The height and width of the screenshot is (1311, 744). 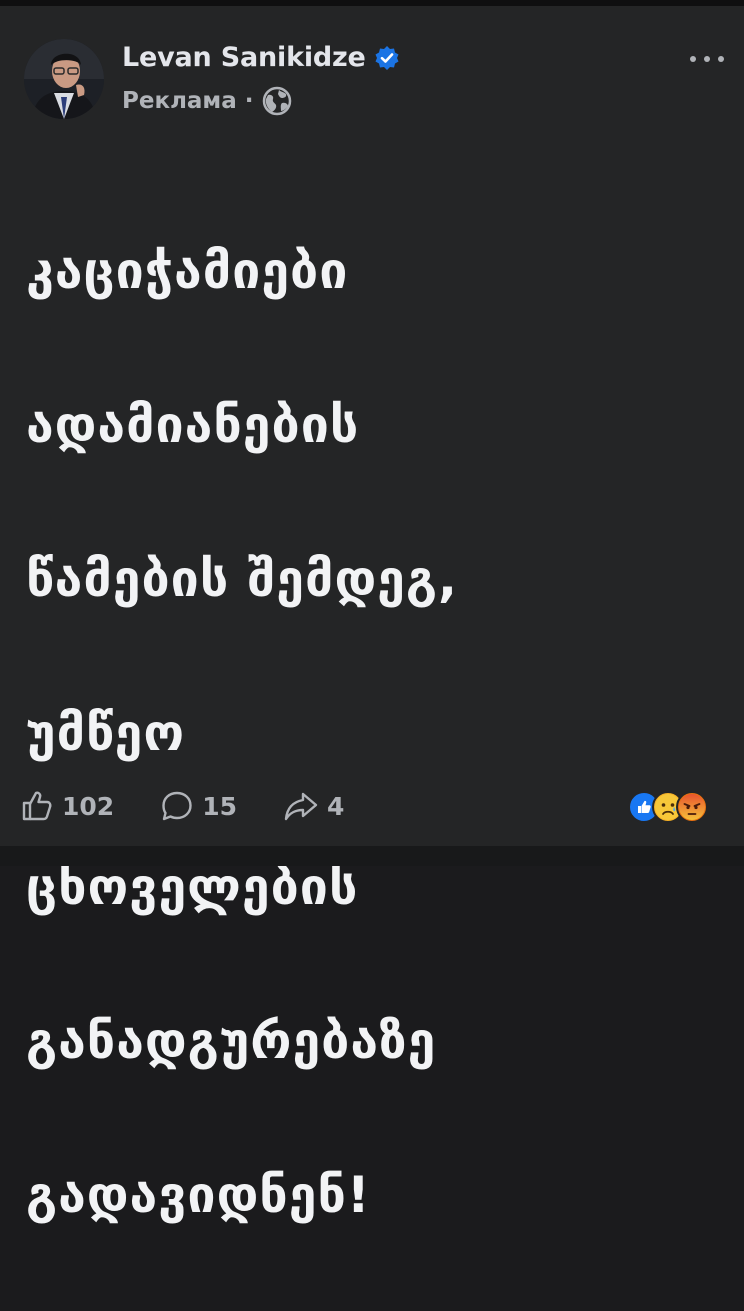 What do you see at coordinates (231, 1041) in the screenshot?
I see `post-text-line: განადგურებაზე` at bounding box center [231, 1041].